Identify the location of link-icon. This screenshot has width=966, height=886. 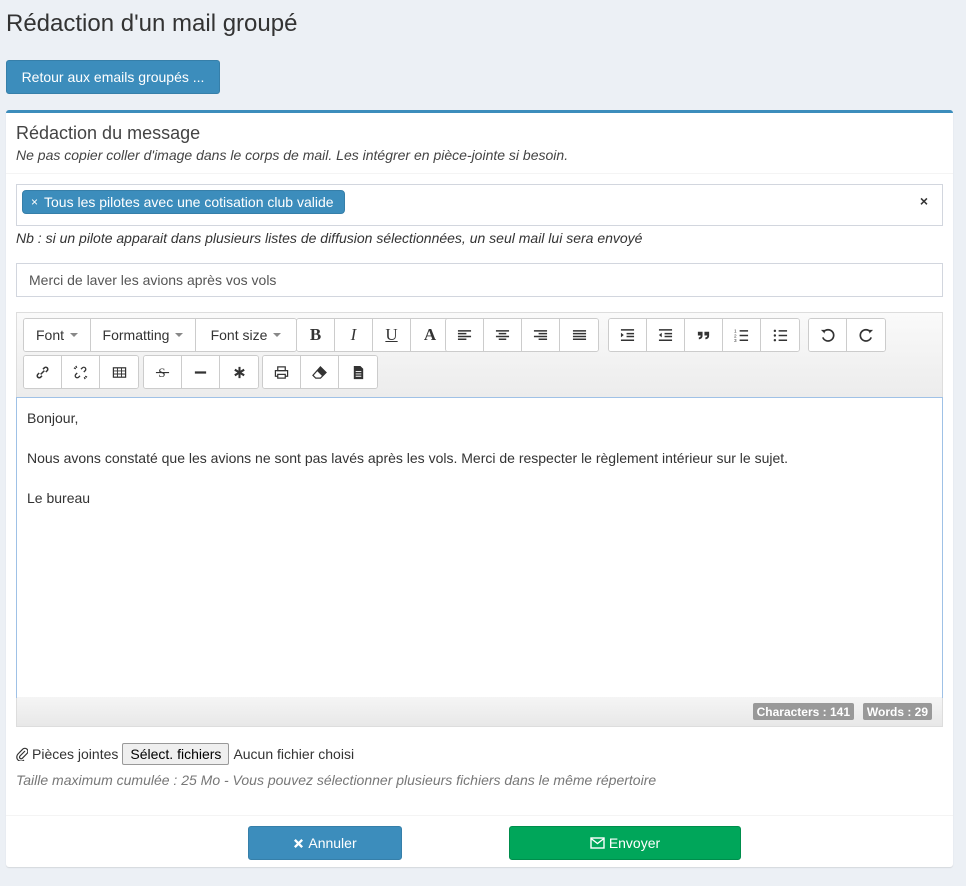
(42, 372).